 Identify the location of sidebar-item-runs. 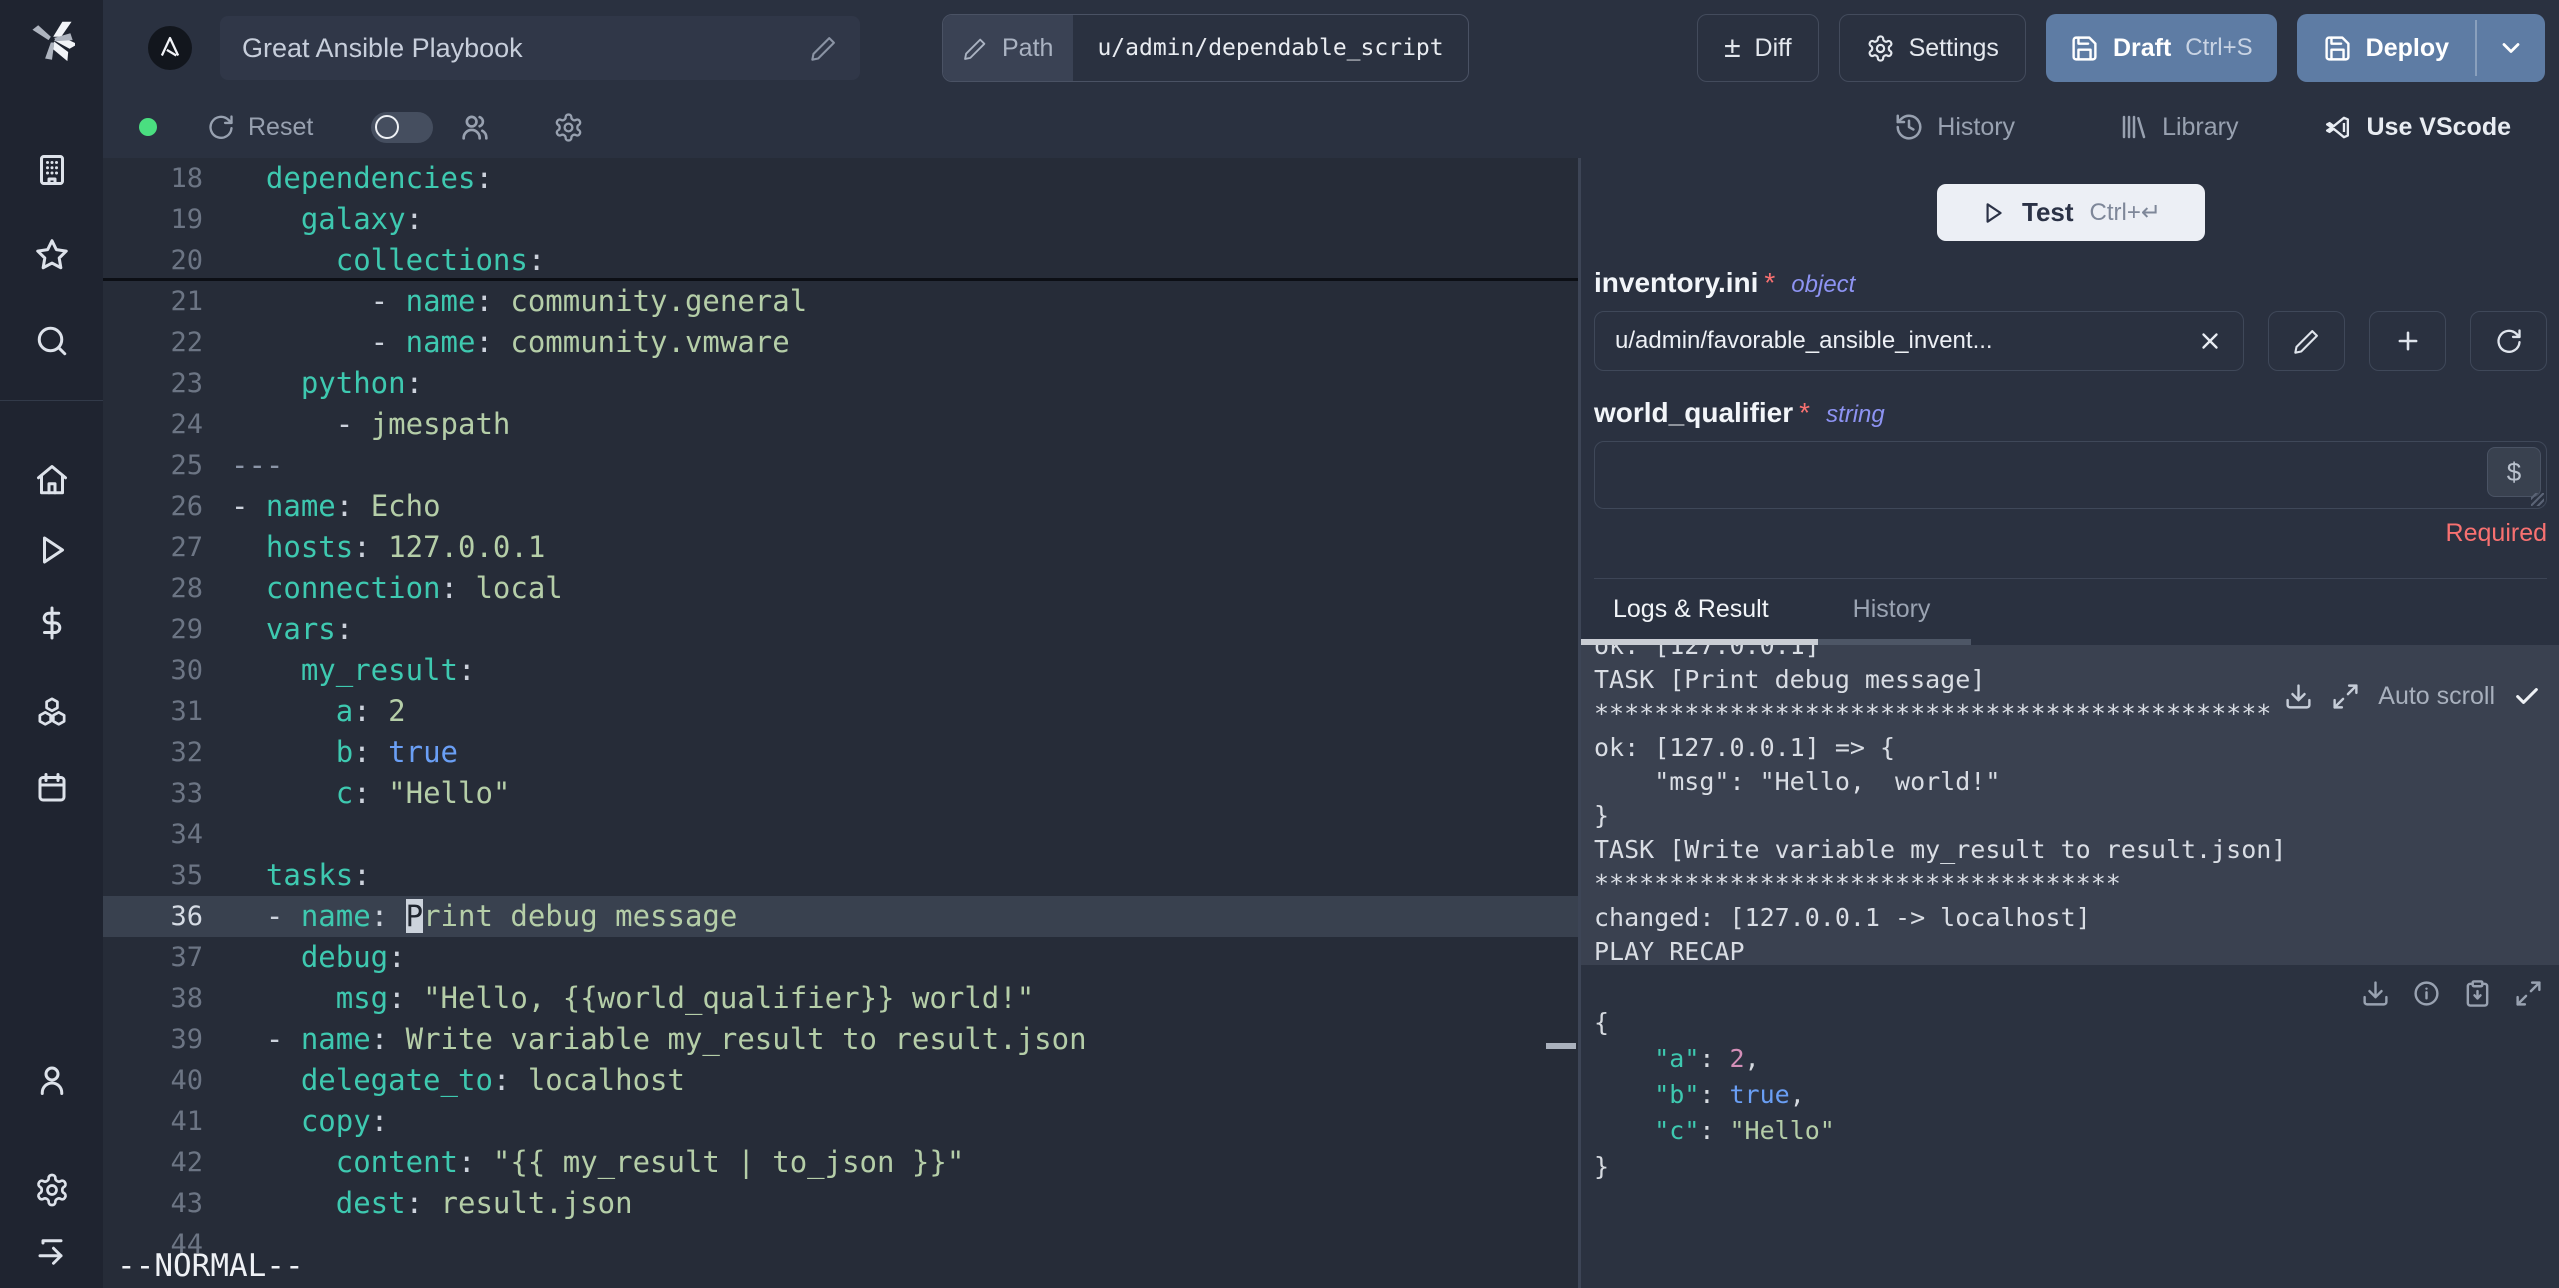
(51, 550).